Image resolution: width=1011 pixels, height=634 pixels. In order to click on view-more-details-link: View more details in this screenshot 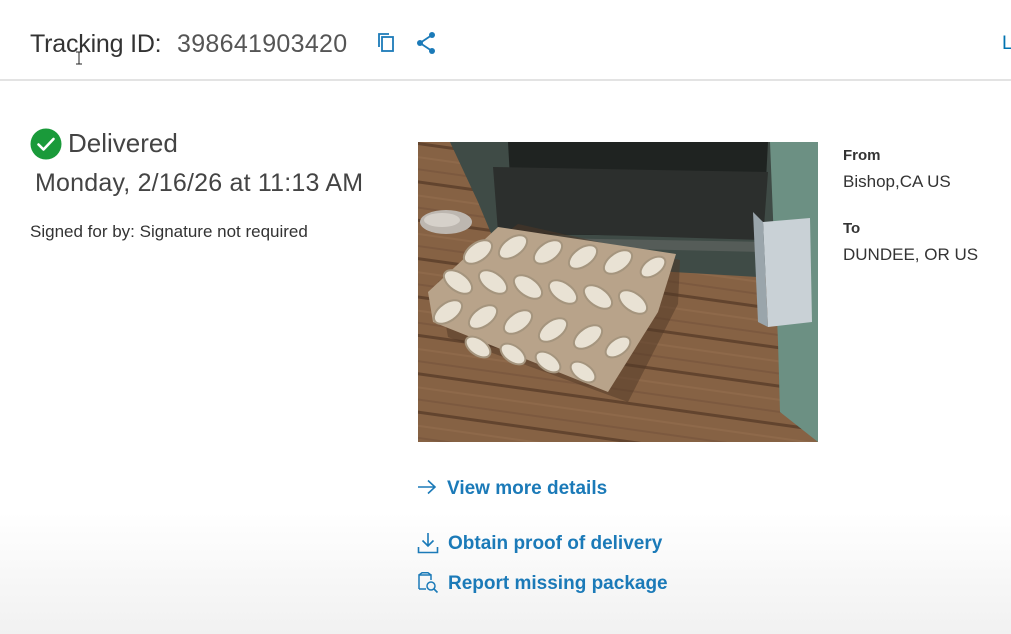, I will do `click(527, 489)`.